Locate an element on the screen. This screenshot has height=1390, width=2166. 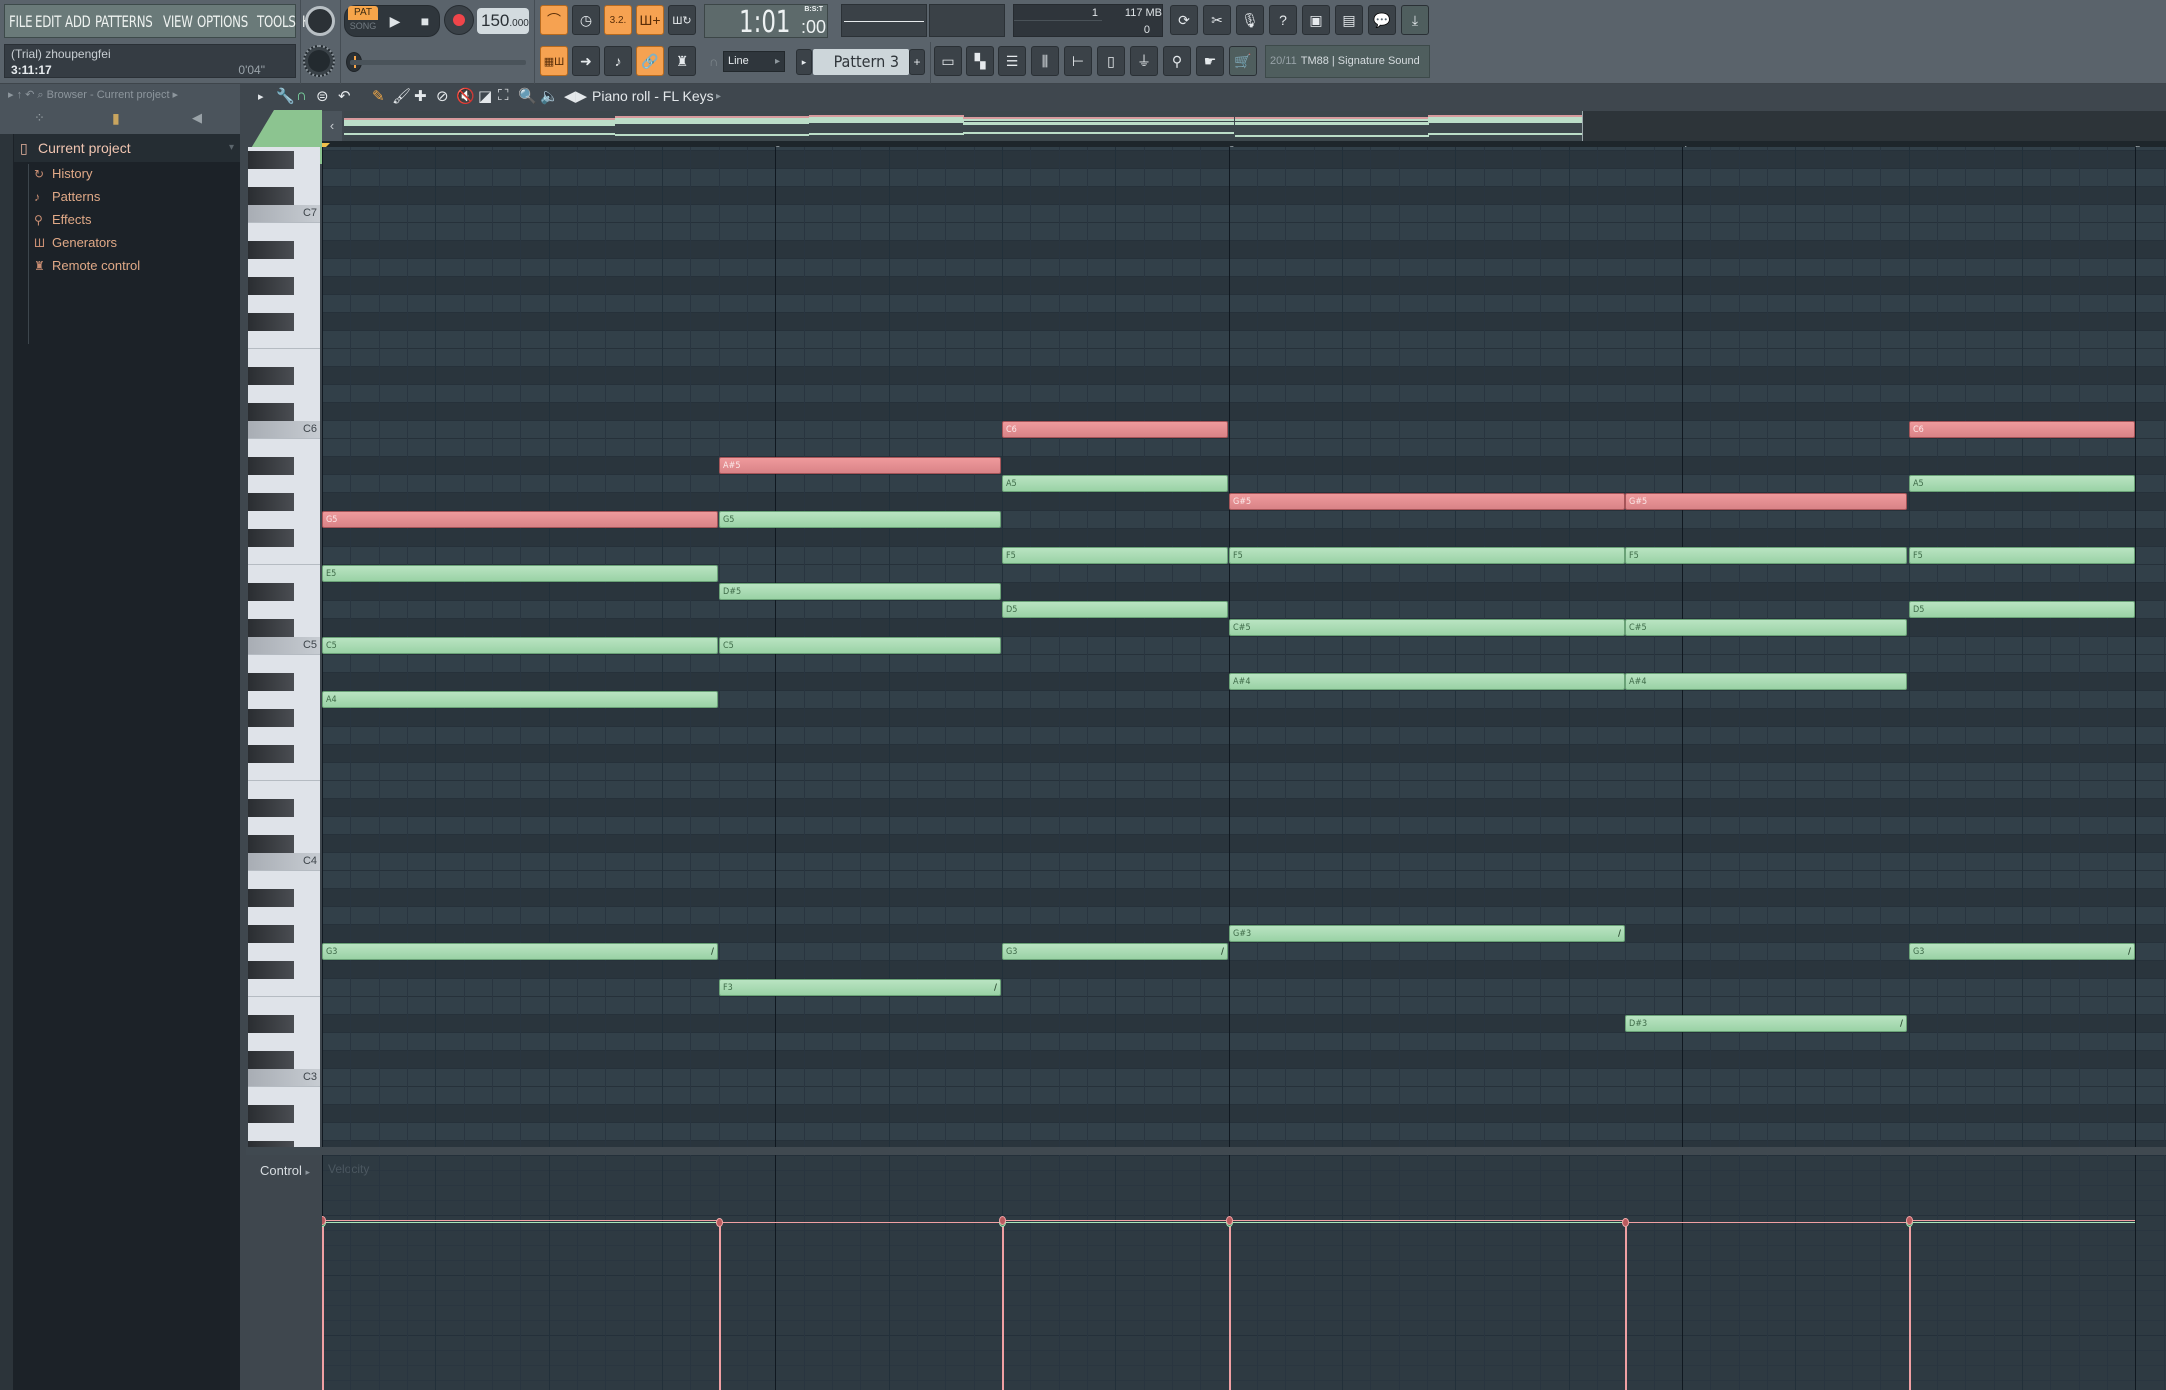
menu-options: OPTIONS is located at coordinates (222, 21).